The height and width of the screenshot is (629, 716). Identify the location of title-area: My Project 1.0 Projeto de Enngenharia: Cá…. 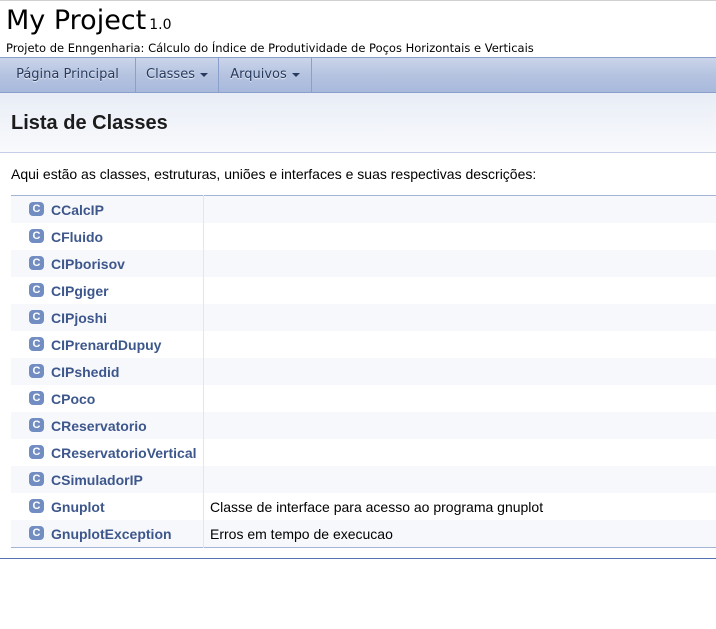
(358, 29).